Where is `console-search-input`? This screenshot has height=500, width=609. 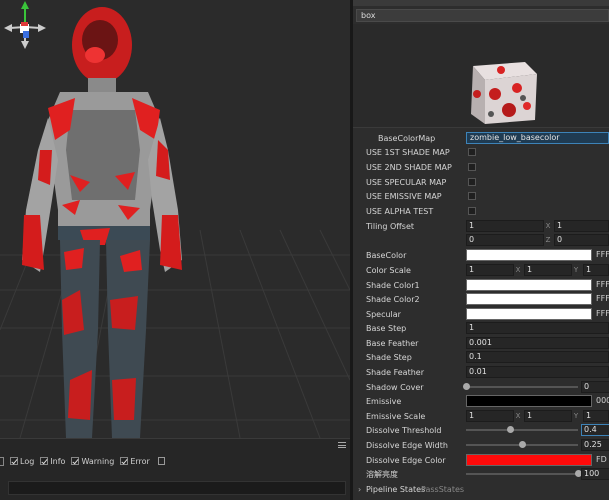 console-search-input is located at coordinates (177, 488).